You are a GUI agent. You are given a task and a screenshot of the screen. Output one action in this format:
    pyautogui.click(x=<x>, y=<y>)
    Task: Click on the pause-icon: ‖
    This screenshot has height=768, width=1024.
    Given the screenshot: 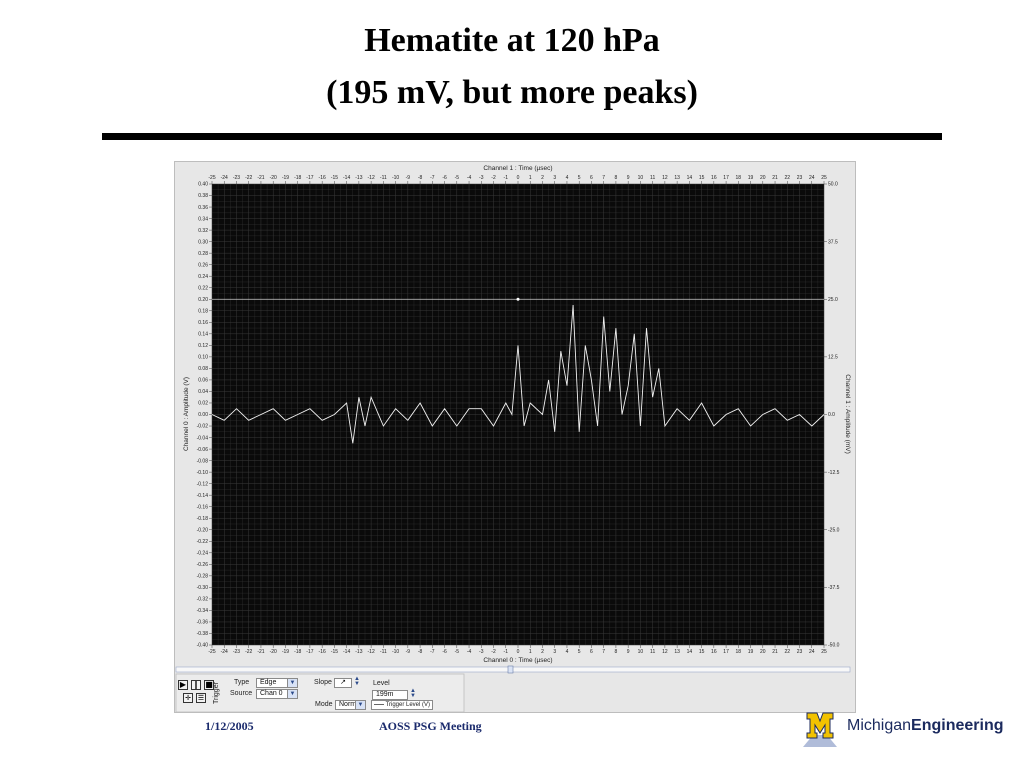 What is the action you would take?
    pyautogui.click(x=196, y=685)
    